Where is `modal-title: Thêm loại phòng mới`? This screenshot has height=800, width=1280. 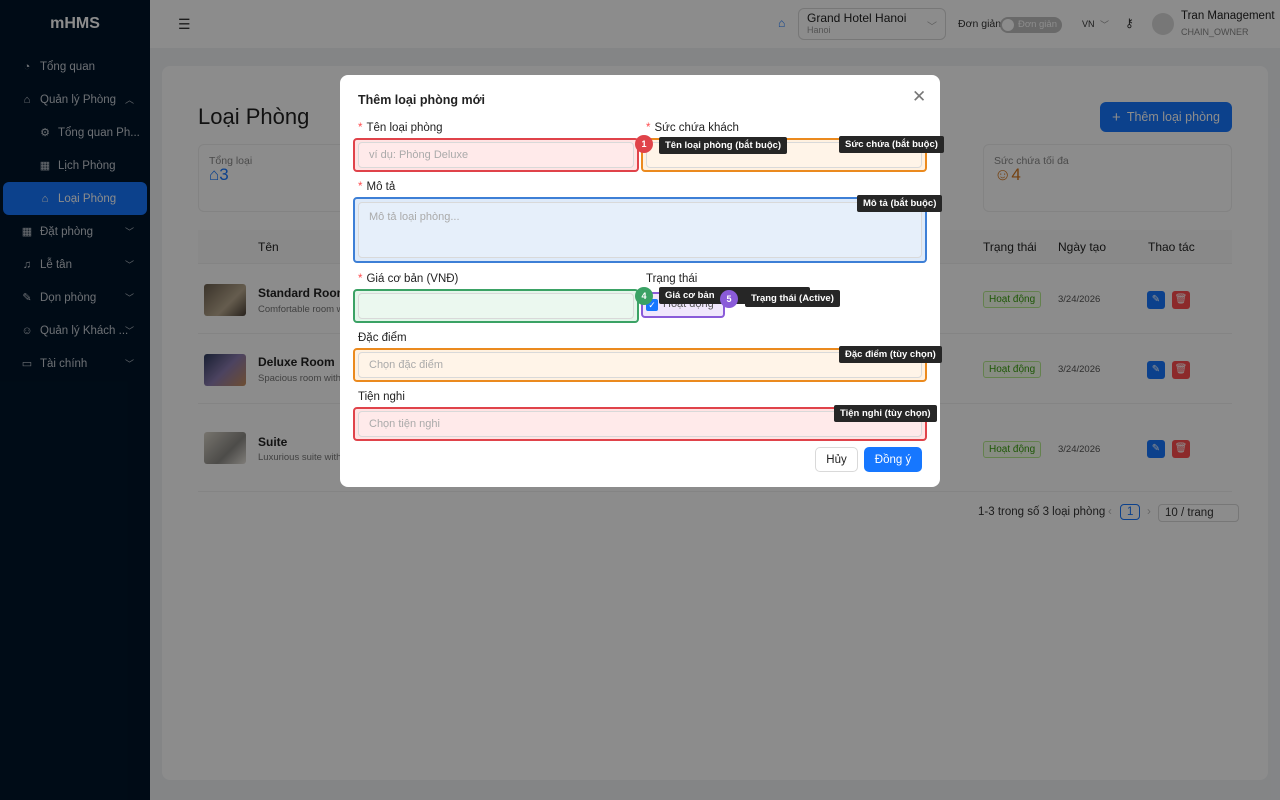
modal-title: Thêm loại phòng mới is located at coordinates (421, 100).